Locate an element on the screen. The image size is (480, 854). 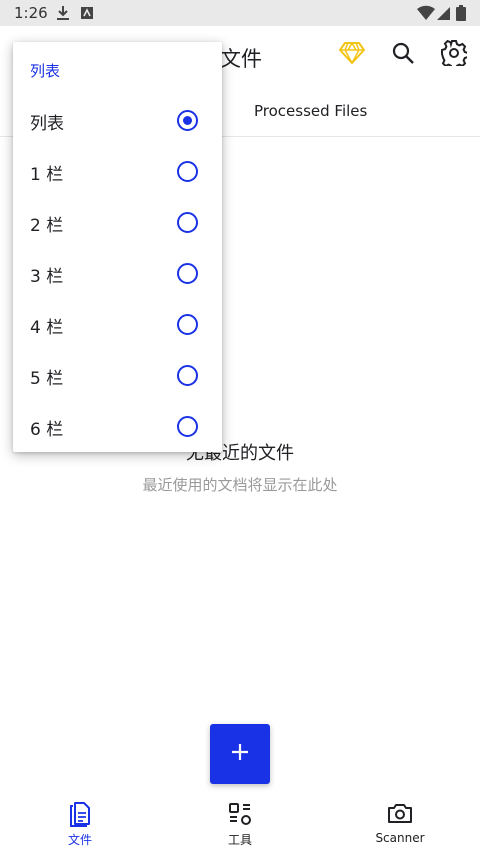
nav-label-files: 文件 is located at coordinates (79, 840).